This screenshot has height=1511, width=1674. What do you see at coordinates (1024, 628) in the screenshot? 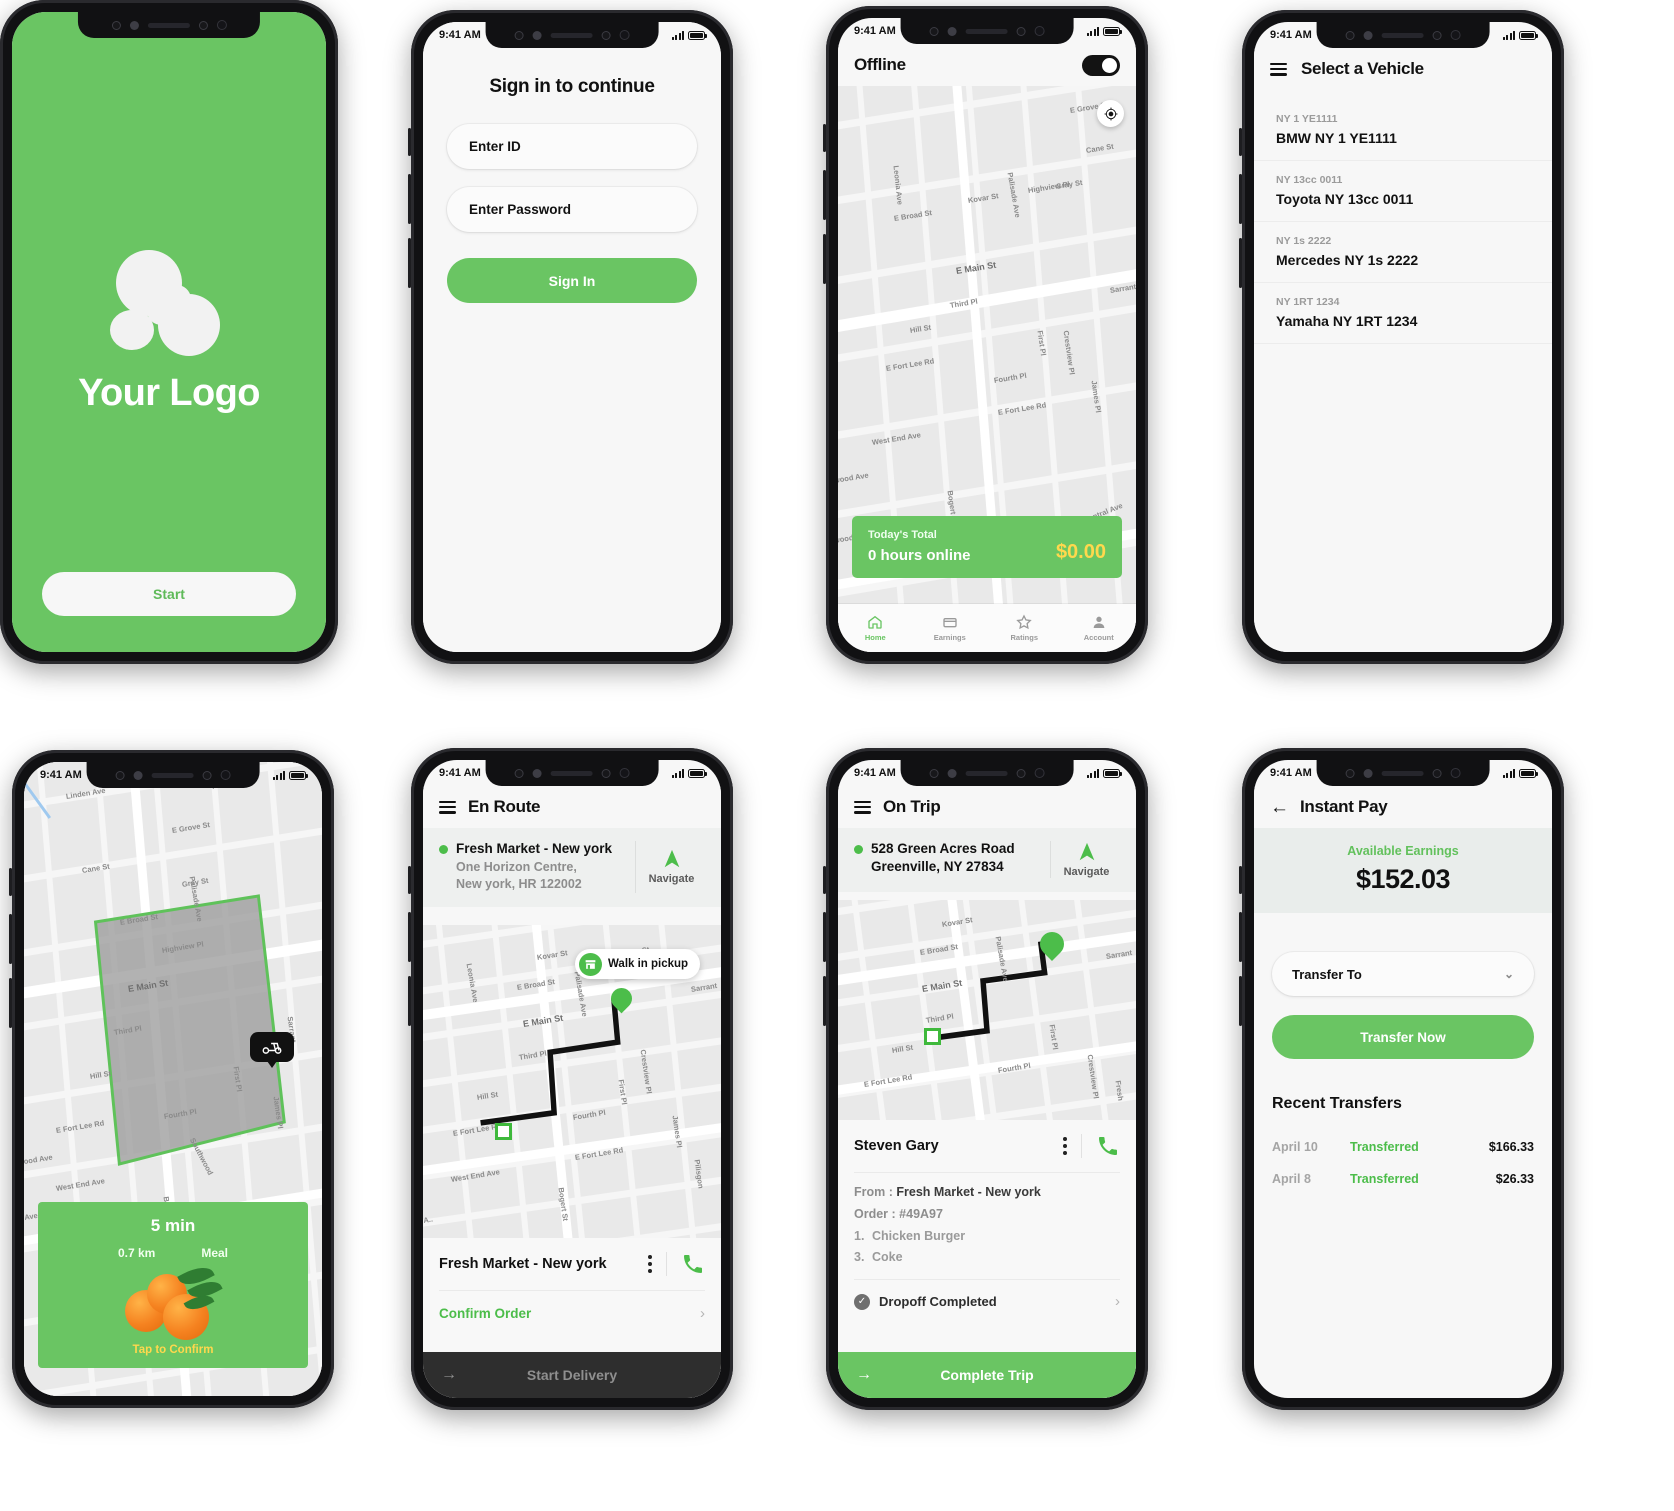
I see `tab-ratings: Ratings` at bounding box center [1024, 628].